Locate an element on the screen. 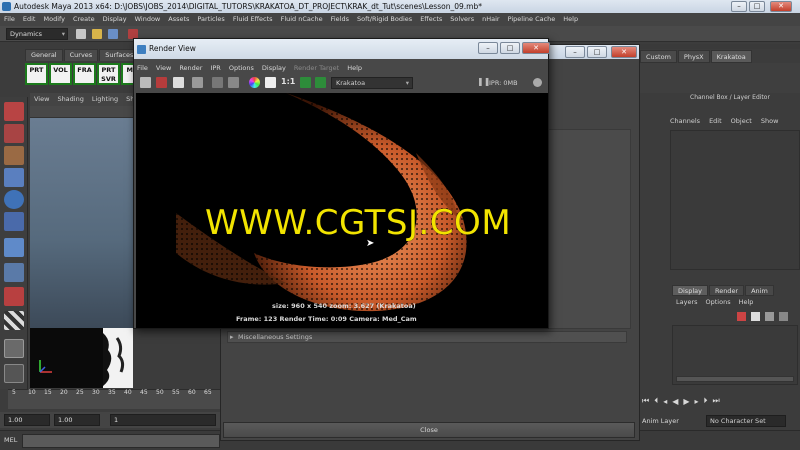  shelf-tab-physx: PhysX is located at coordinates (693, 56).